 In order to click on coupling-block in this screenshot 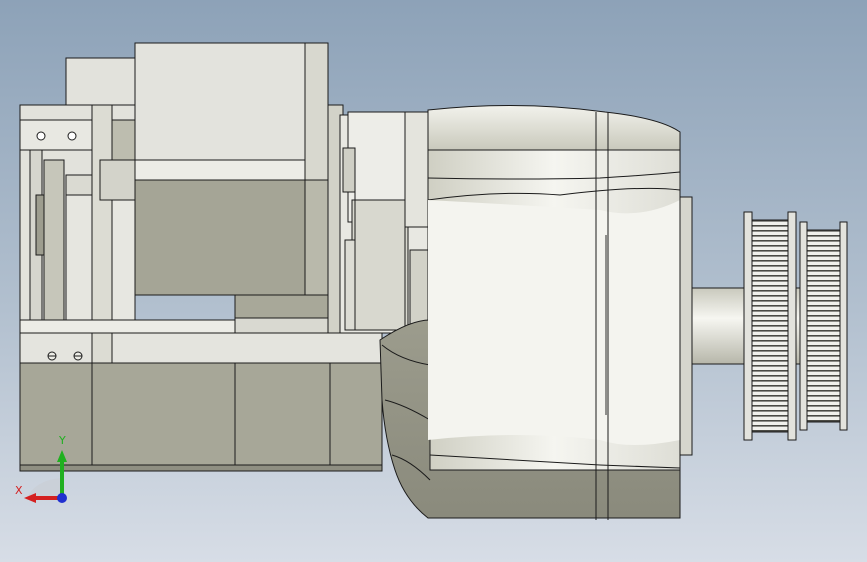, I will do `click(385, 222)`.